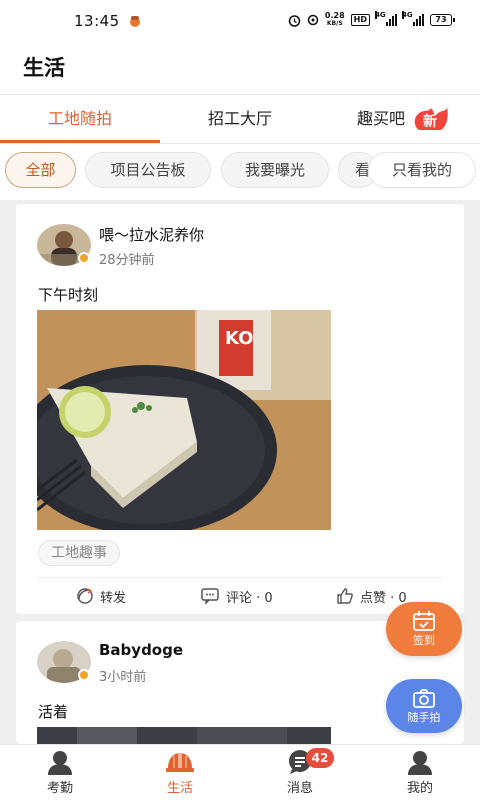  What do you see at coordinates (424, 640) in the screenshot?
I see `checkin-label: 签到` at bounding box center [424, 640].